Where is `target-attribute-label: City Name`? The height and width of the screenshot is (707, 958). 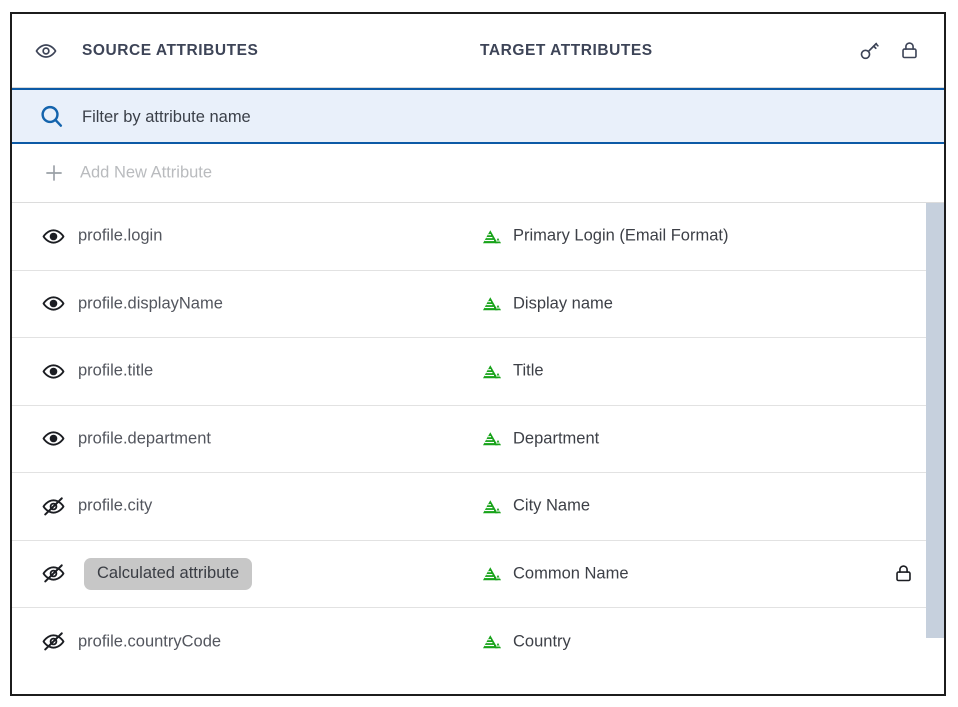
target-attribute-label: City Name is located at coordinates (552, 505).